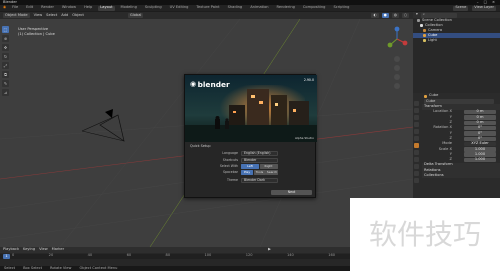 The width and height of the screenshot is (500, 271). Describe the element at coordinates (484, 8) in the screenshot. I see `view-layer-selector: View Layer` at that location.